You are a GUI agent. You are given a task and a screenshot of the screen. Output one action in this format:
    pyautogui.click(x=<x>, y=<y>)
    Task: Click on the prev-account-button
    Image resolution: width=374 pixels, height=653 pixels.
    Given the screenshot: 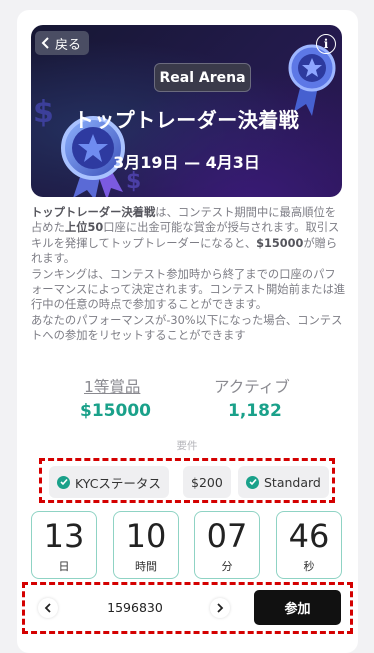 What is the action you would take?
    pyautogui.click(x=48, y=608)
    